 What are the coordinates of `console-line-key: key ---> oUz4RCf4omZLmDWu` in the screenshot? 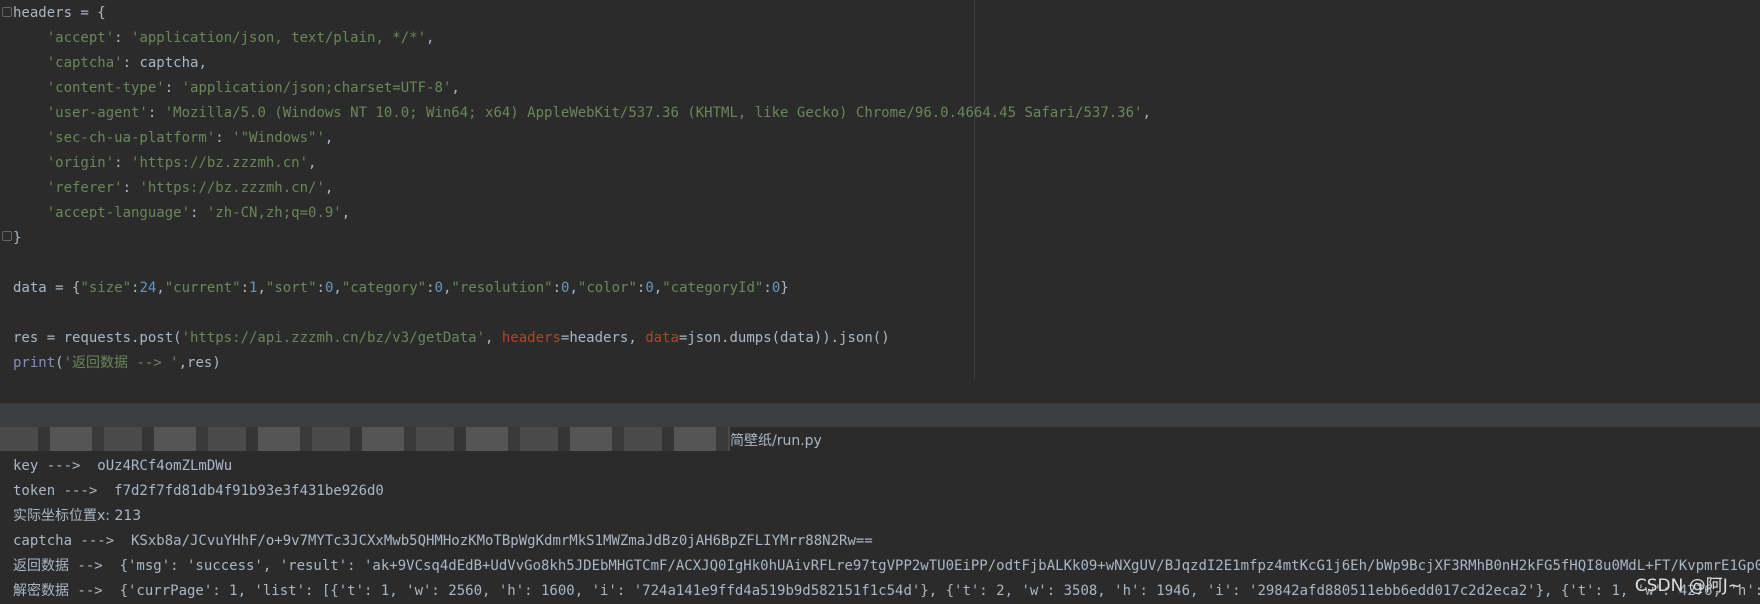 It's located at (123, 466).